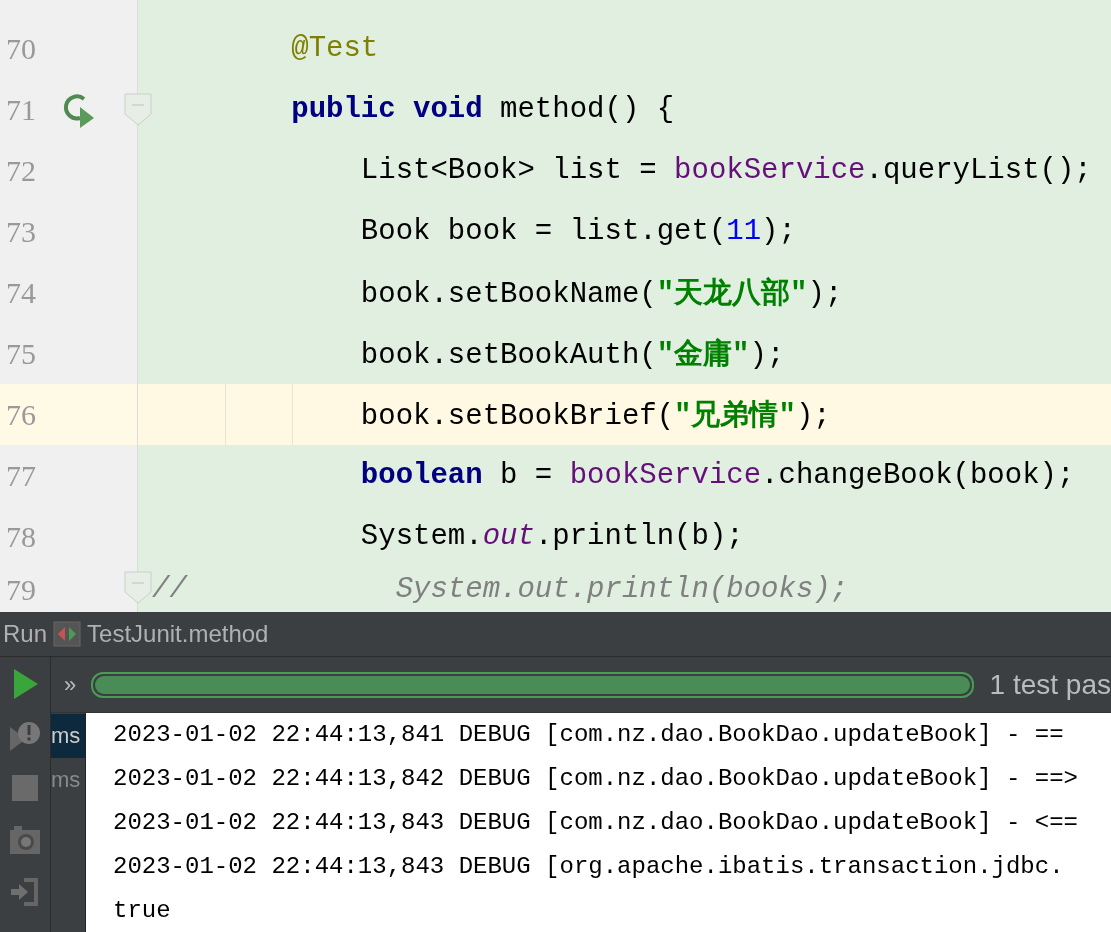 This screenshot has width=1111, height=932. What do you see at coordinates (717, 475) in the screenshot?
I see `code-line: boolean b = bookService.changeBook(book);` at bounding box center [717, 475].